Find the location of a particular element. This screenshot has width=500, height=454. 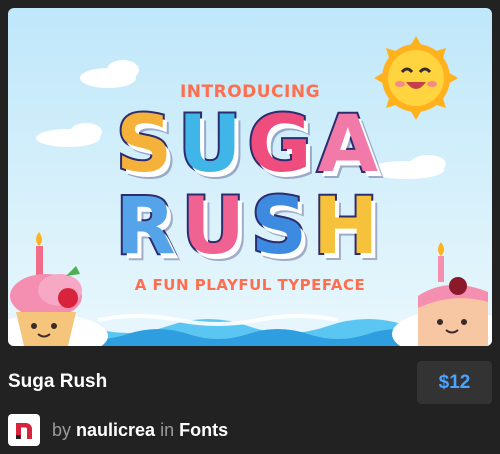

letter: A is located at coordinates (350, 145).